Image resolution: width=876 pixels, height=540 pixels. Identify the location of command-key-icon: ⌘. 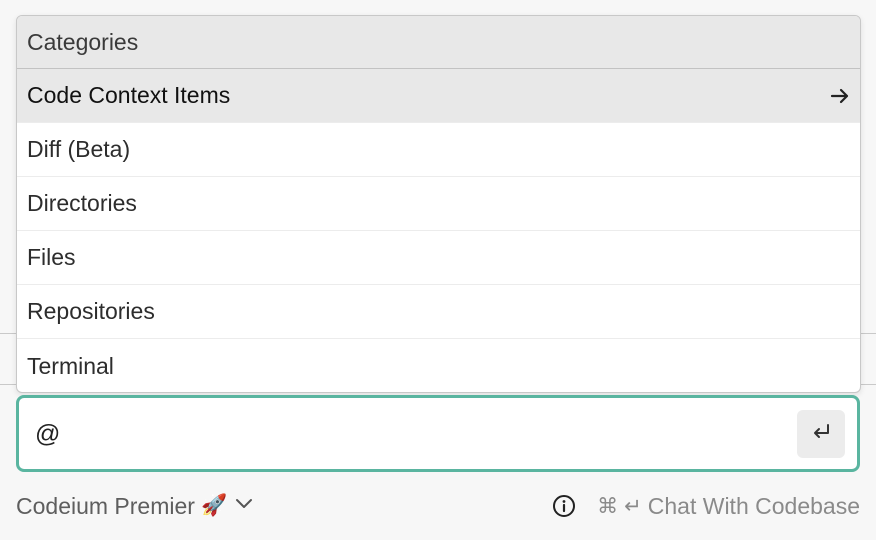
(608, 506).